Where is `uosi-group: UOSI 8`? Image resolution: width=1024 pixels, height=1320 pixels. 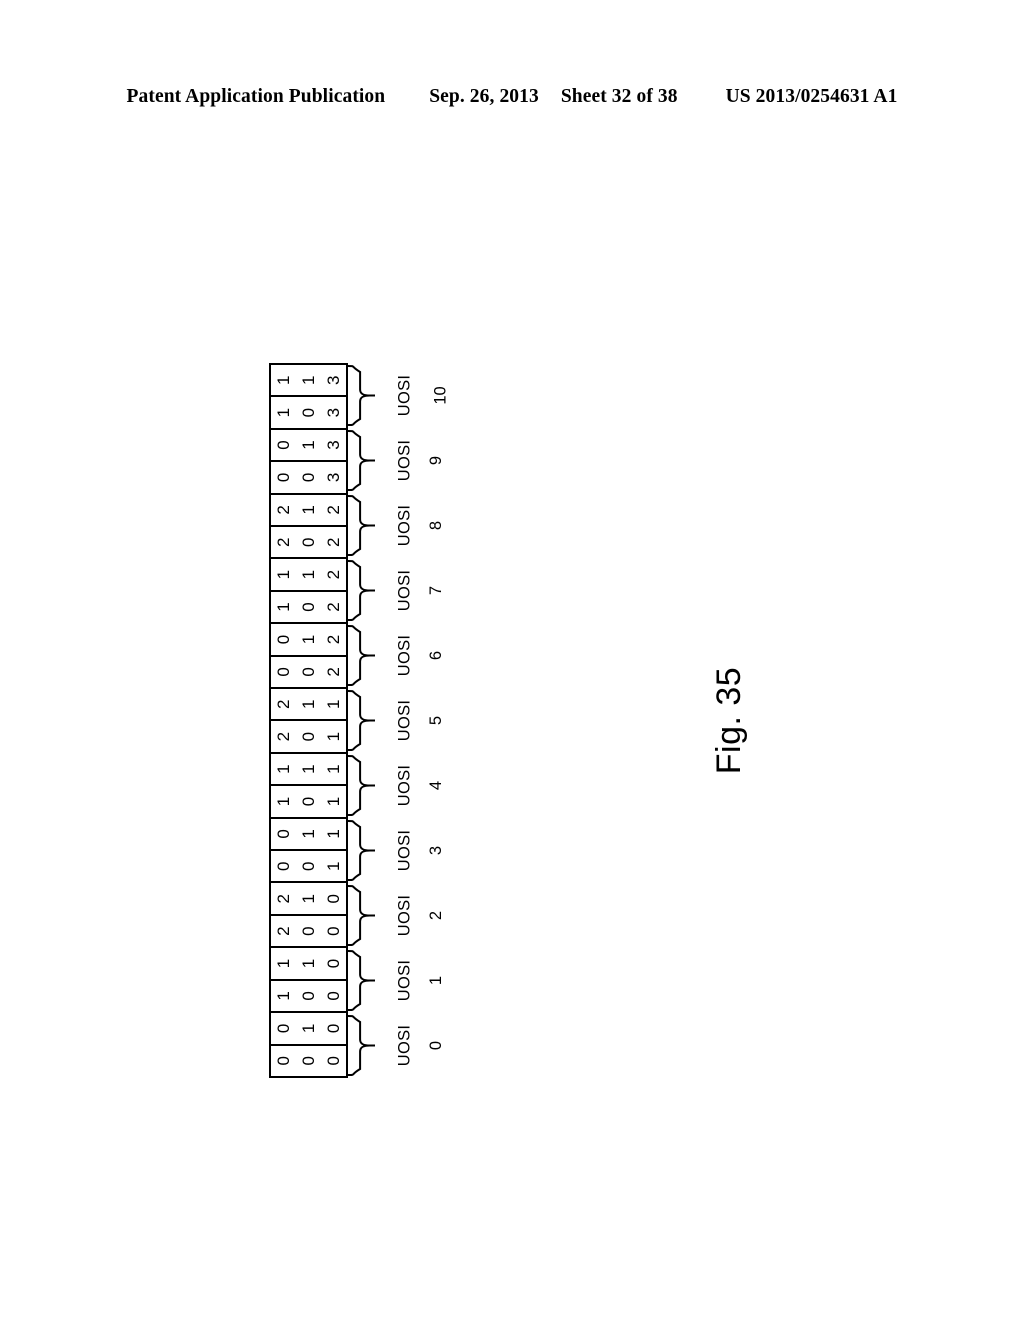
uosi-group: UOSI 8 is located at coordinates (396, 525).